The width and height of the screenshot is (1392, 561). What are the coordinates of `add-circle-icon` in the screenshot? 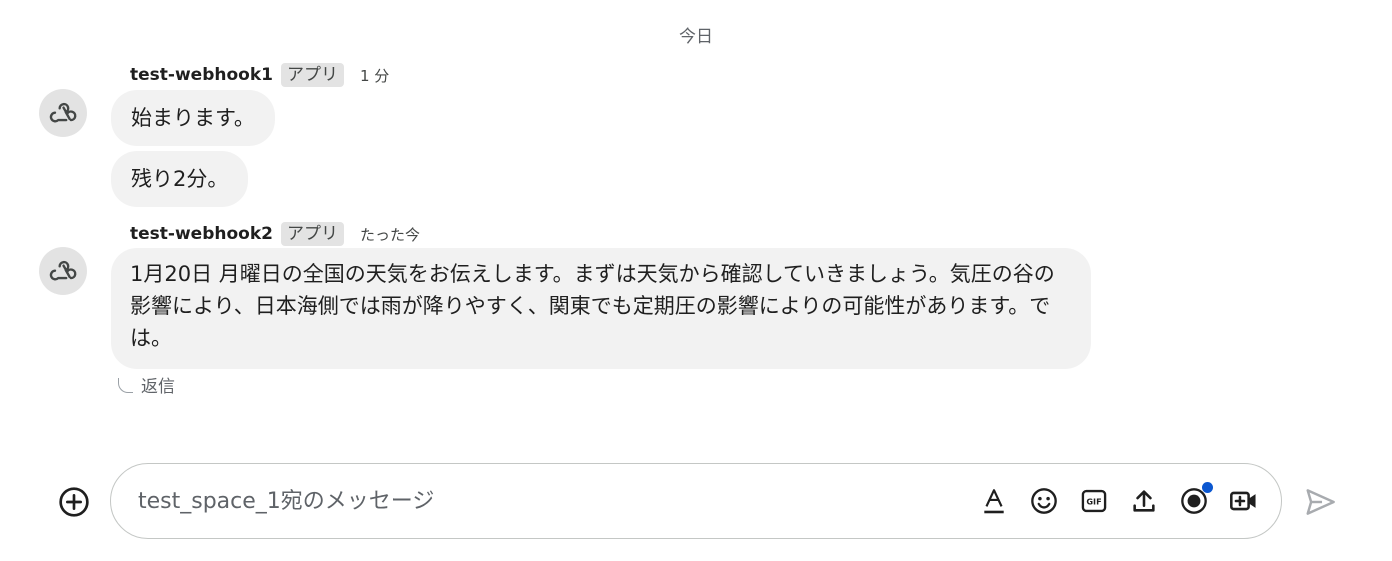 It's located at (74, 502).